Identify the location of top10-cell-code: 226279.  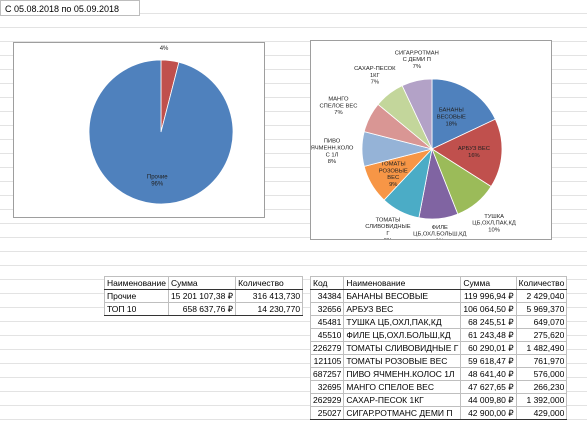
(327, 348).